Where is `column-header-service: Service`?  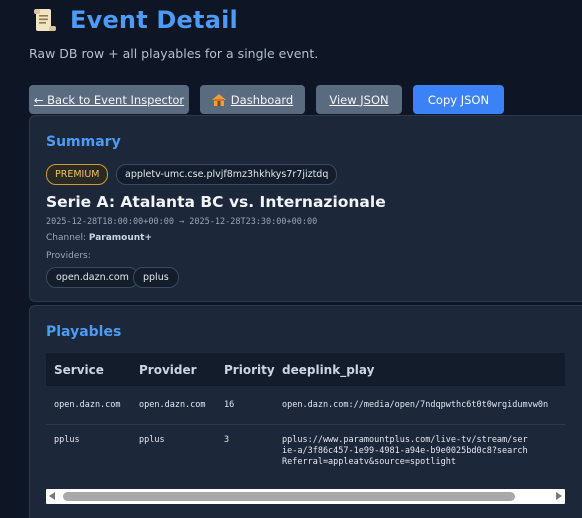
column-header-service: Service is located at coordinates (79, 370).